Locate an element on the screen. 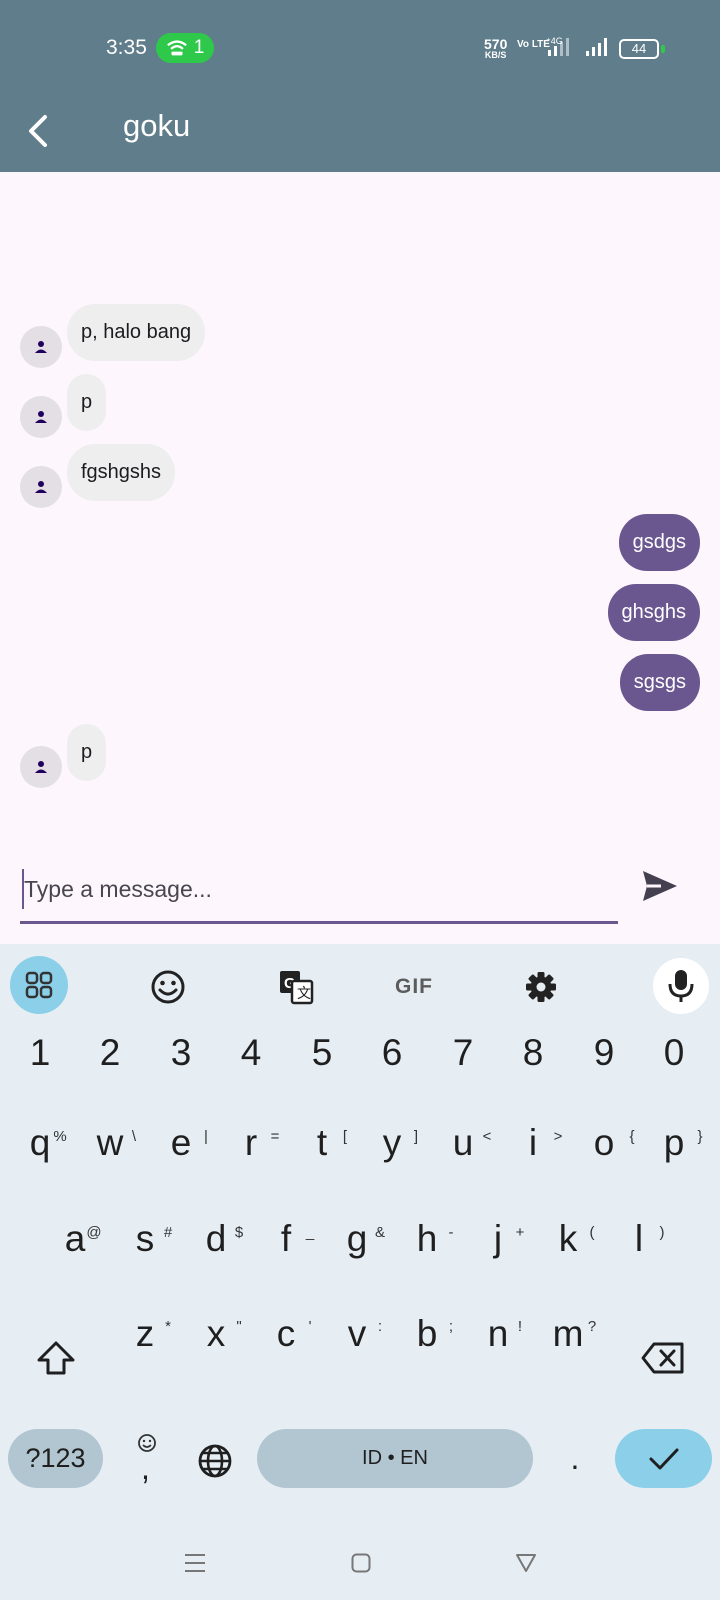  key-h: h is located at coordinates (427, 1239).